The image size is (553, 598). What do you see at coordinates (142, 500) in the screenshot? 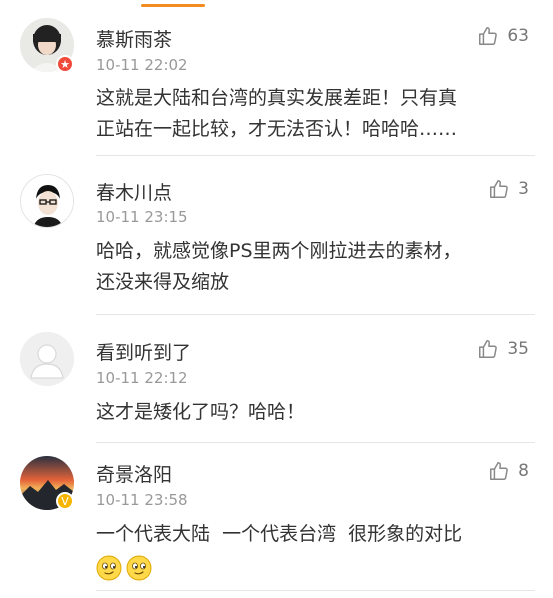
I see `timestamp: 10-11 23:58` at bounding box center [142, 500].